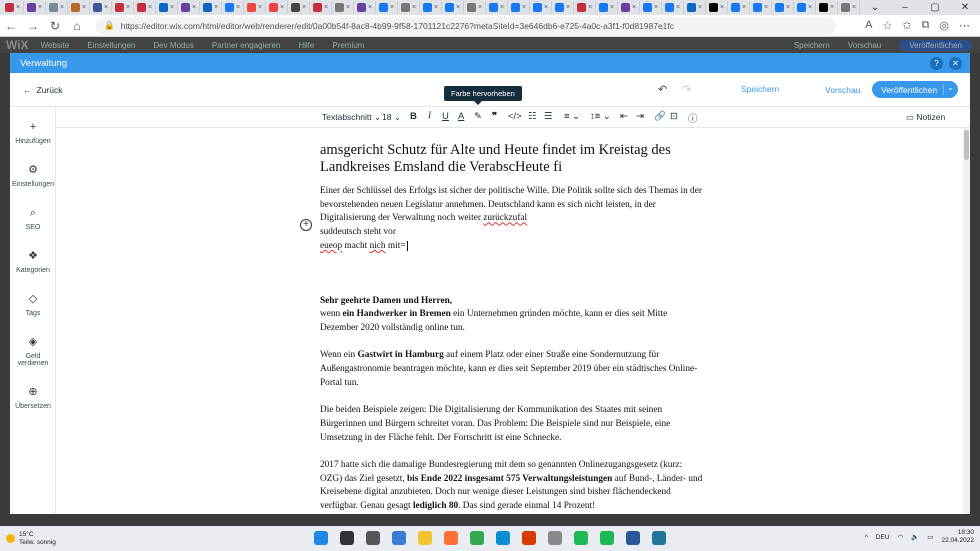 The width and height of the screenshot is (980, 551). What do you see at coordinates (965, 7) in the screenshot?
I see `close-window-icon: ✕` at bounding box center [965, 7].